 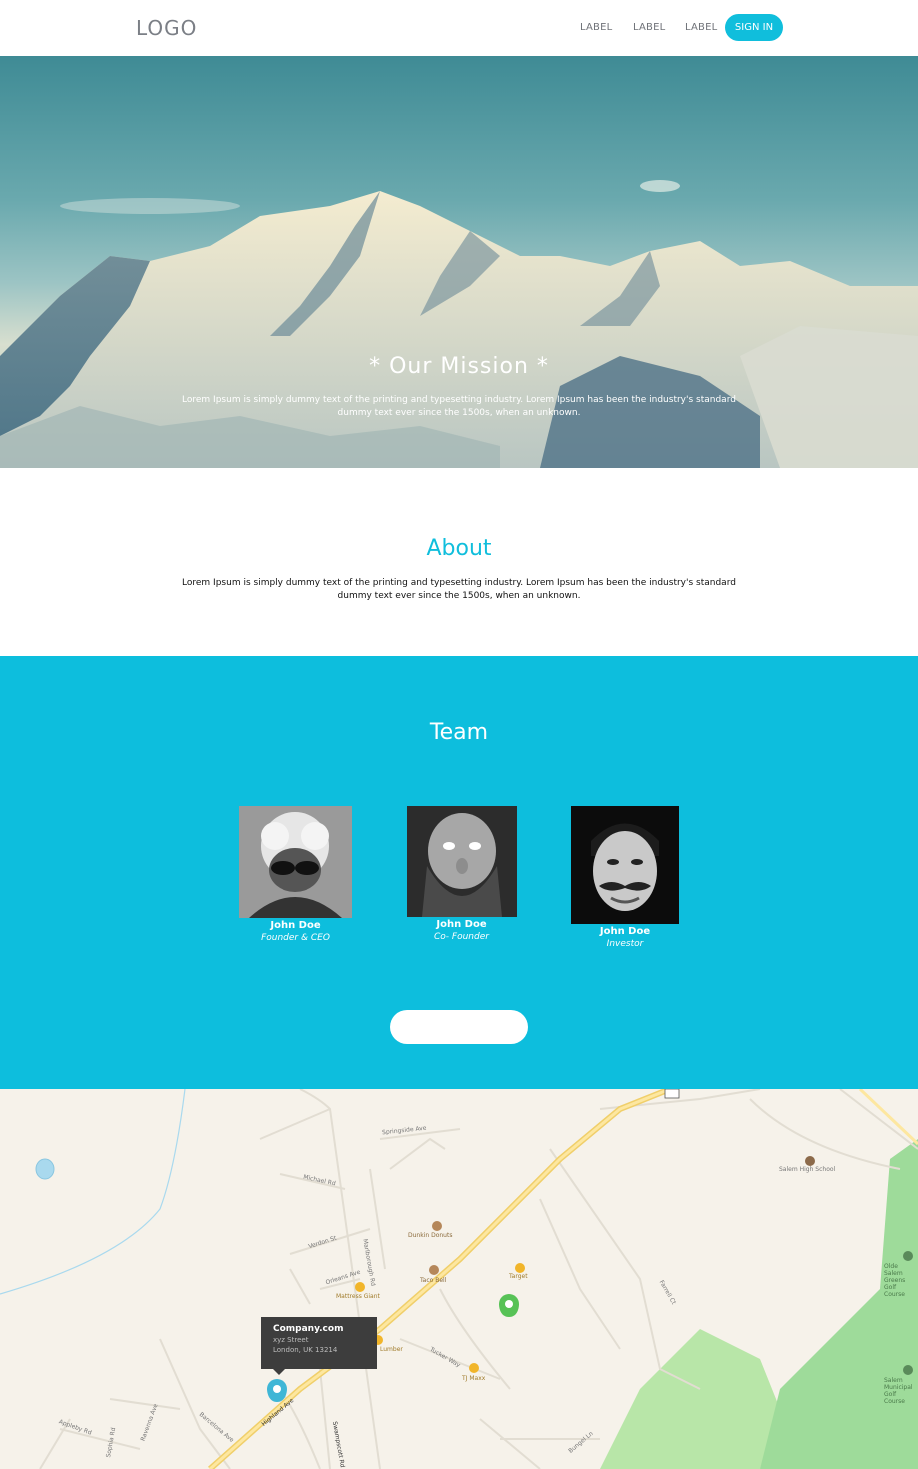 What do you see at coordinates (649, 27) in the screenshot?
I see `nav-link-2: LABEL` at bounding box center [649, 27].